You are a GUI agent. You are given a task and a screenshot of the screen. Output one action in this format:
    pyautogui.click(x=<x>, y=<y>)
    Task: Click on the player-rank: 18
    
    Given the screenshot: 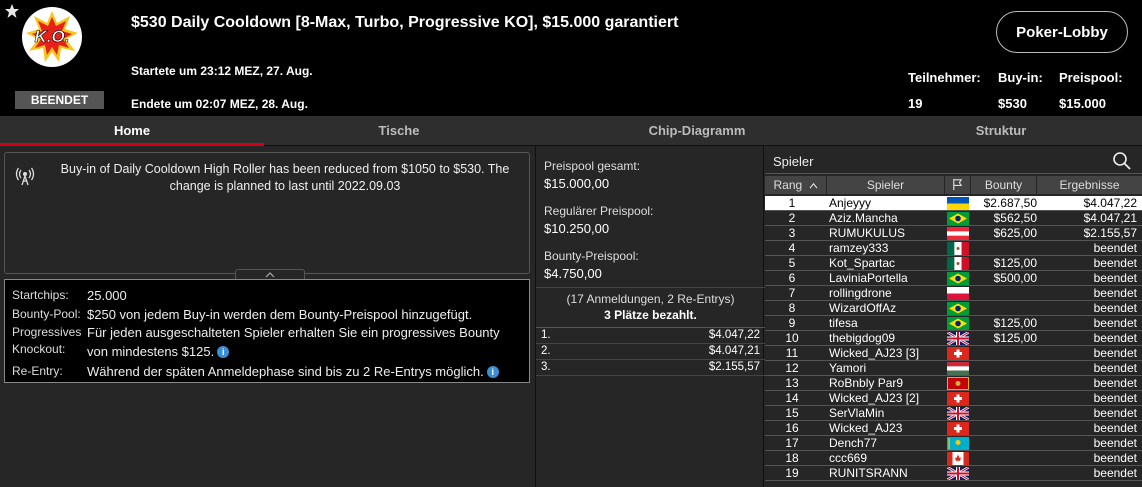 What is the action you would take?
    pyautogui.click(x=792, y=458)
    